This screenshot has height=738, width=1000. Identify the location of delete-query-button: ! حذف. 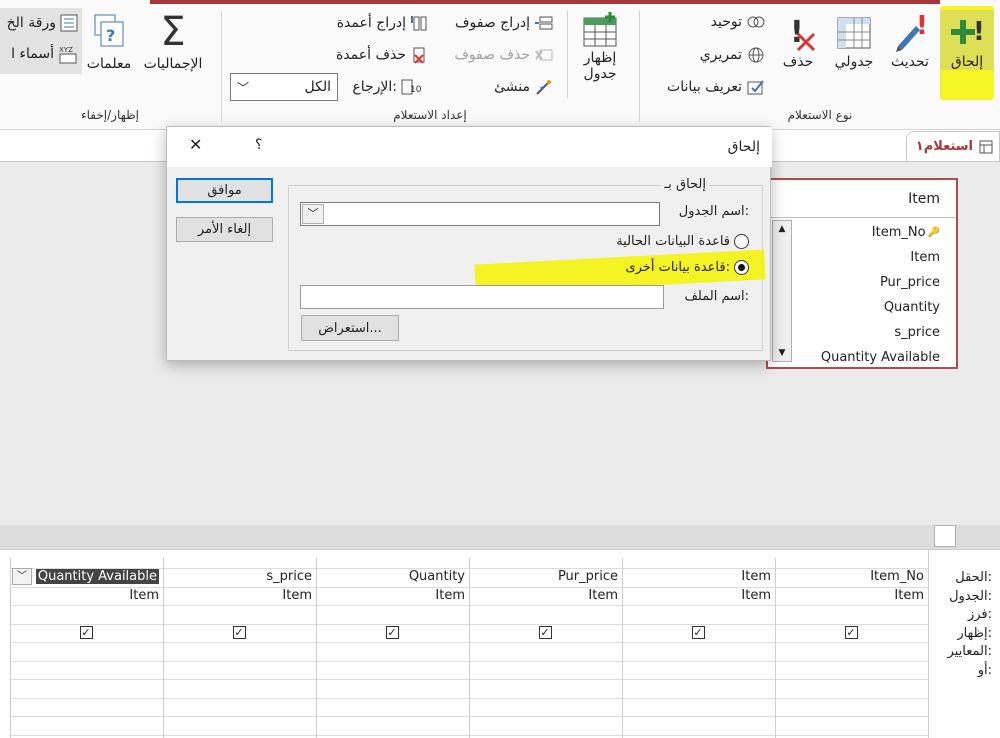
(798, 40).